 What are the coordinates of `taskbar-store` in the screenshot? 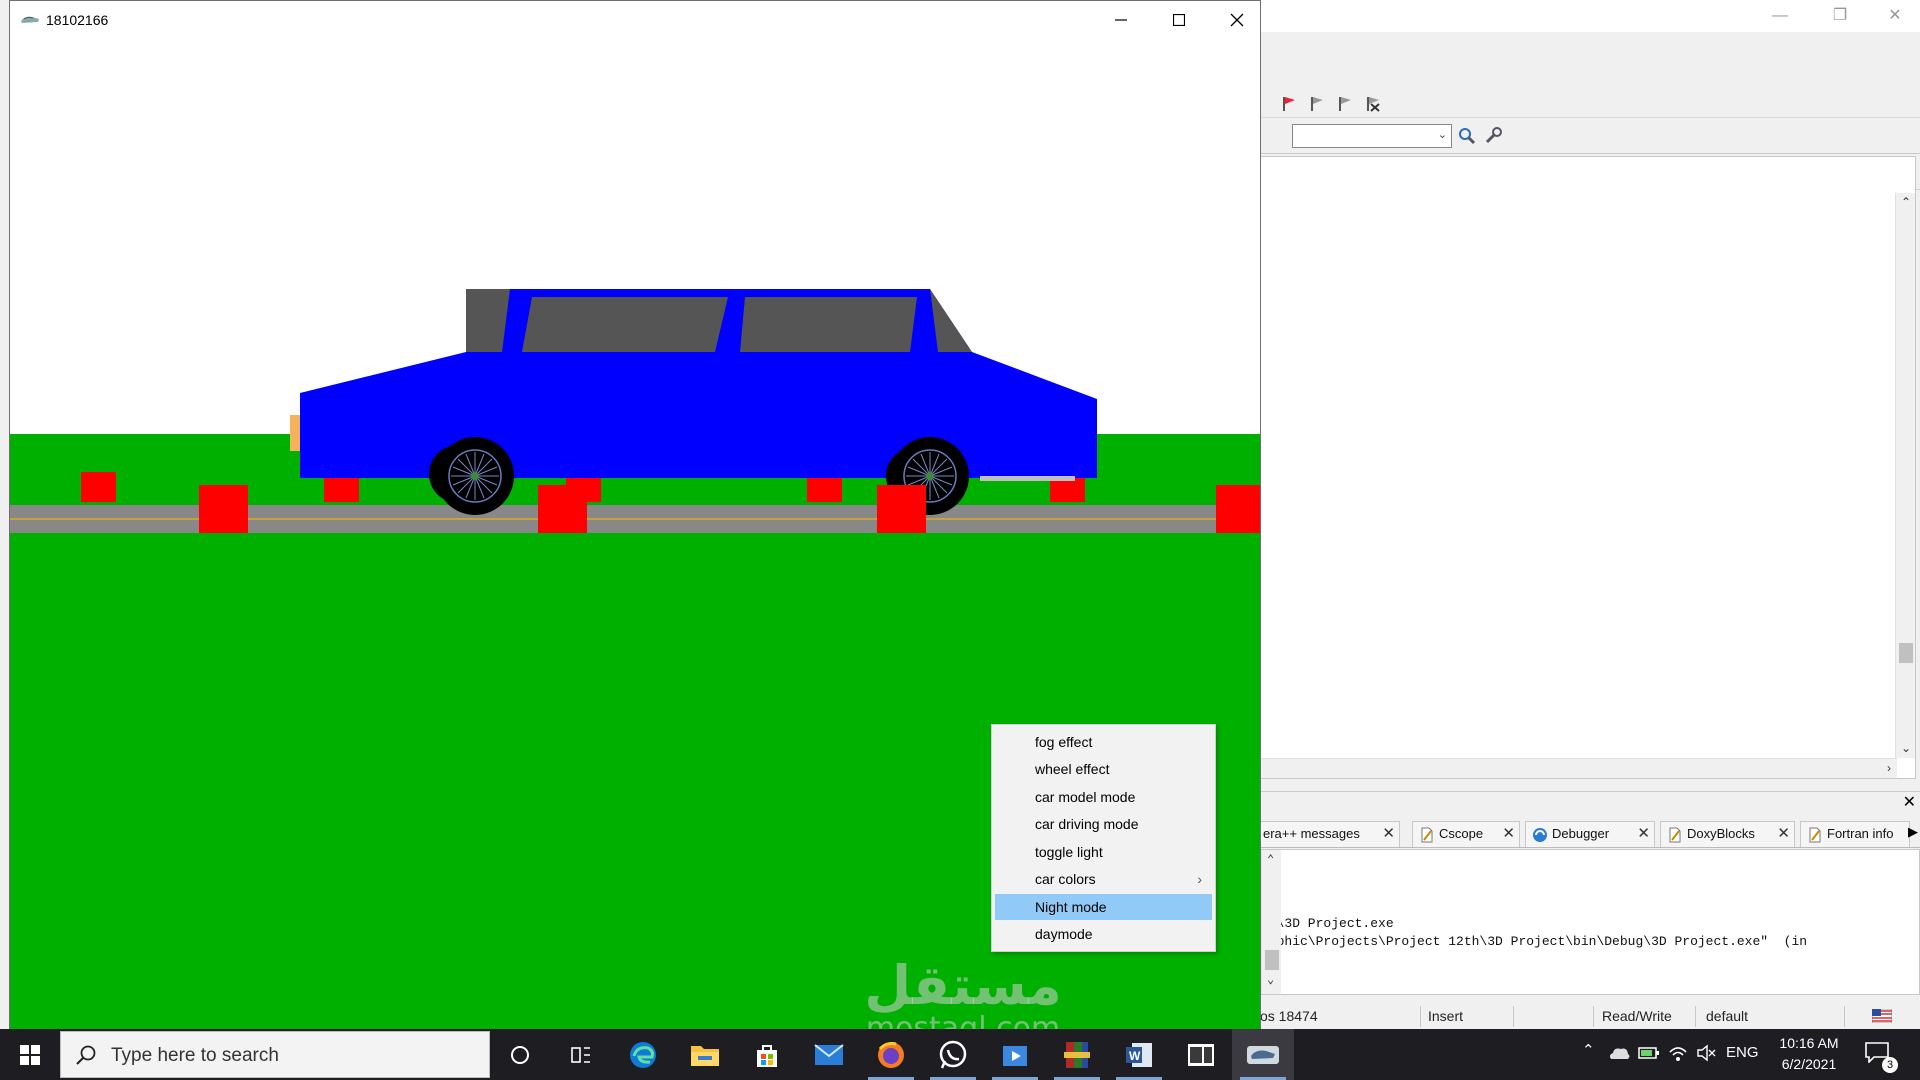 It's located at (767, 1054).